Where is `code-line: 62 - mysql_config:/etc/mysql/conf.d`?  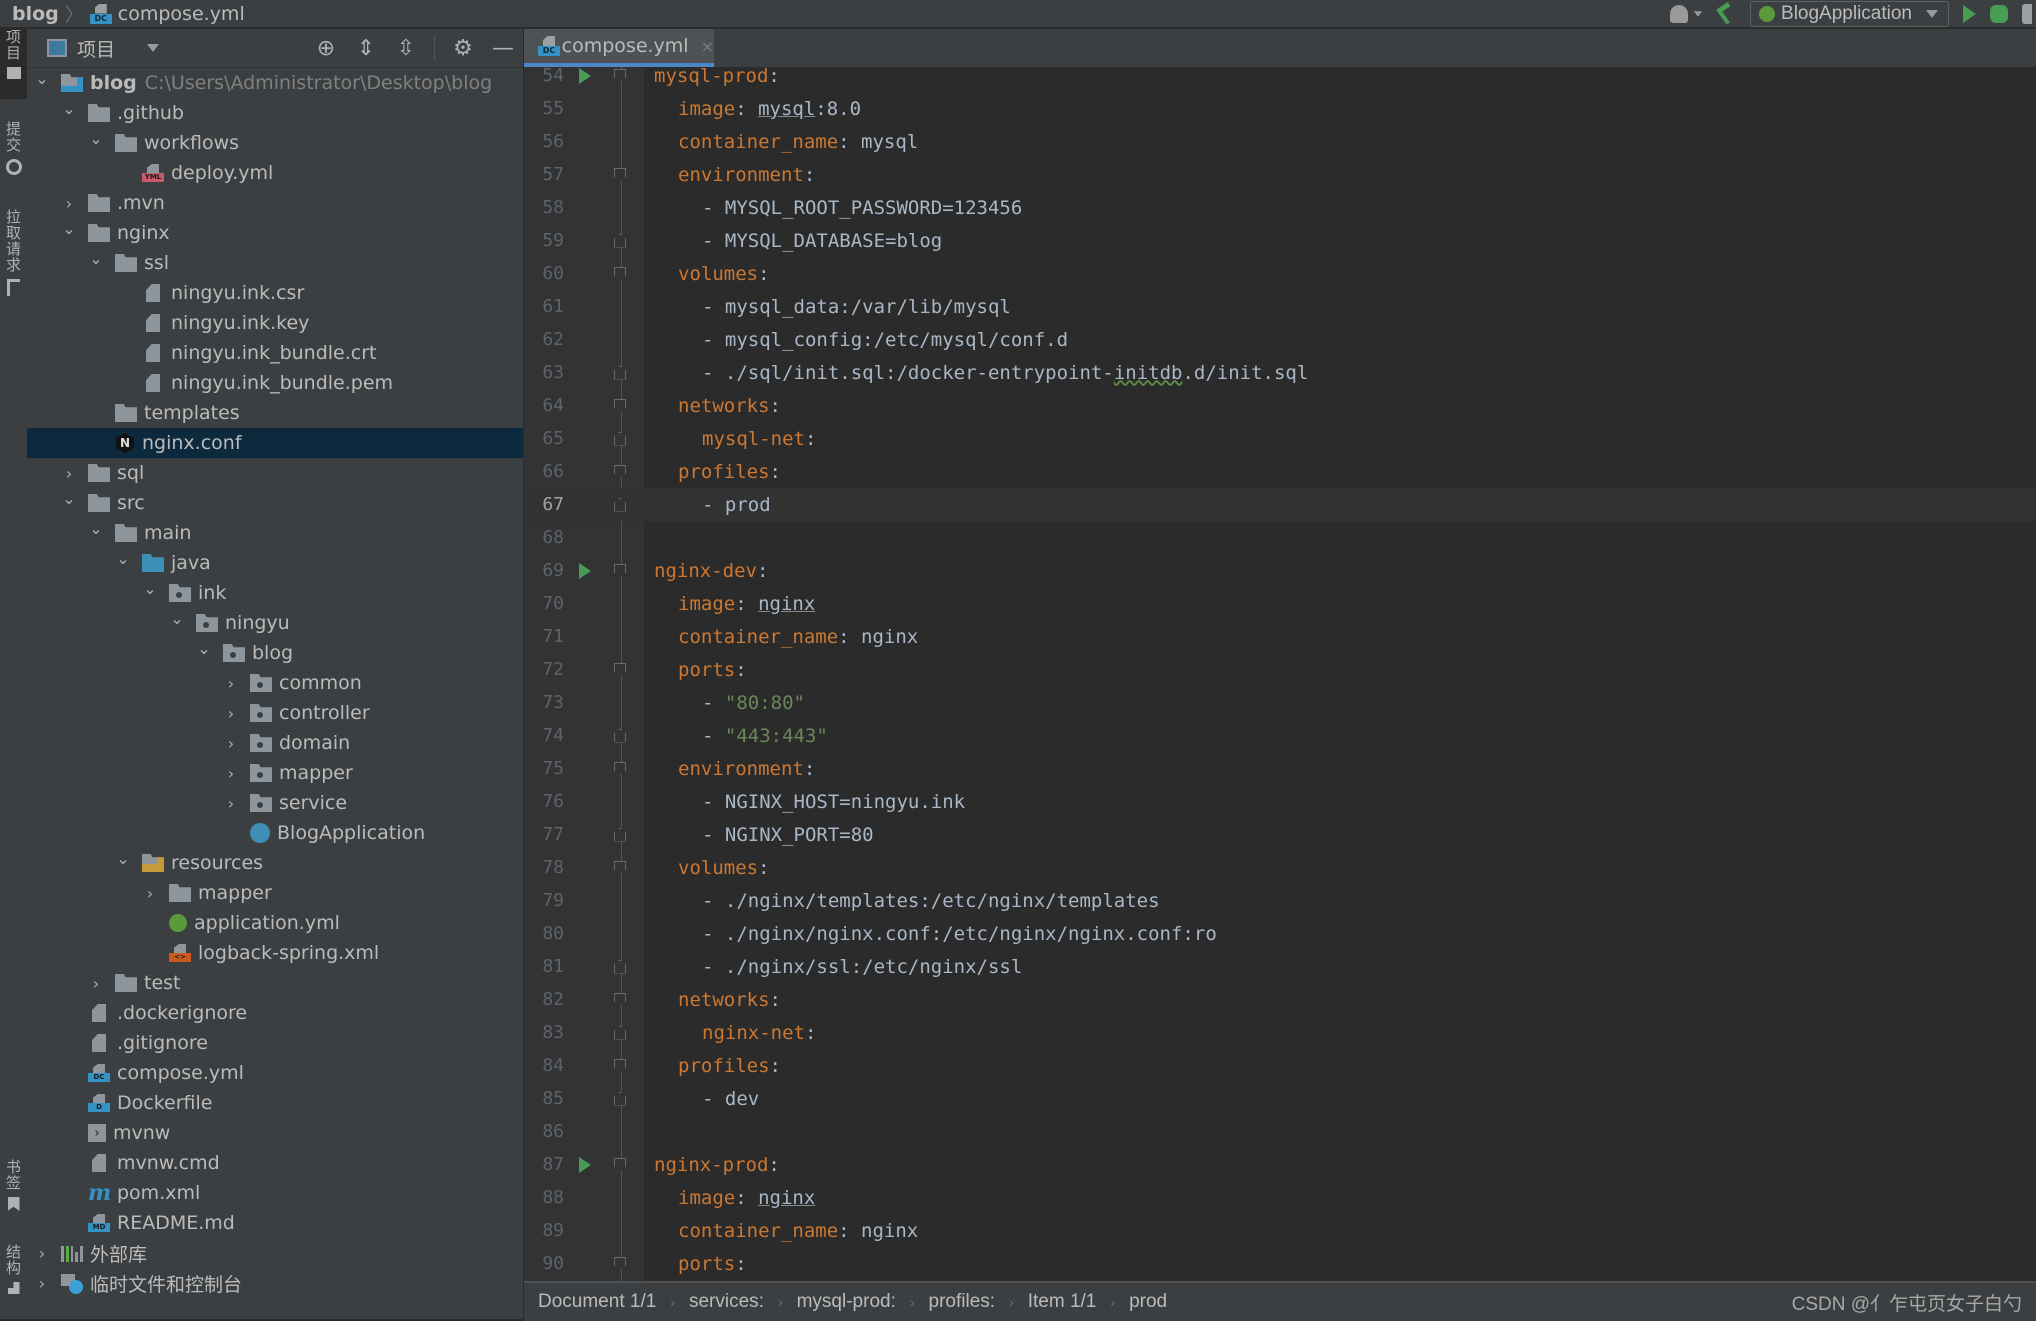
code-line: 62 - mysql_config:/etc/mysql/conf.d is located at coordinates (1280, 339).